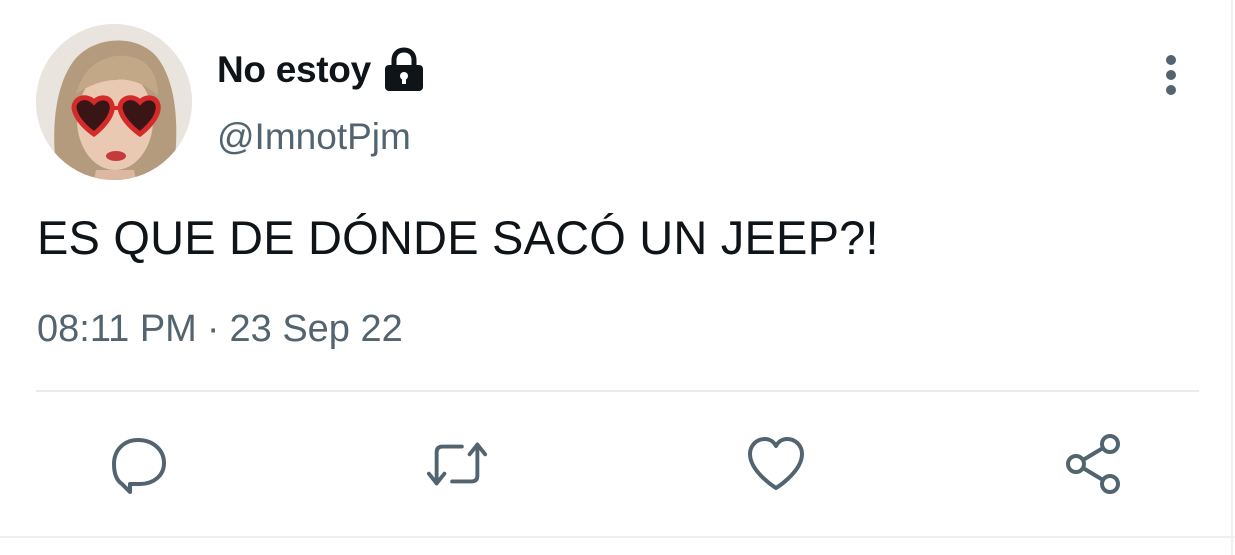 The image size is (1235, 555). I want to click on lock-icon, so click(404, 70).